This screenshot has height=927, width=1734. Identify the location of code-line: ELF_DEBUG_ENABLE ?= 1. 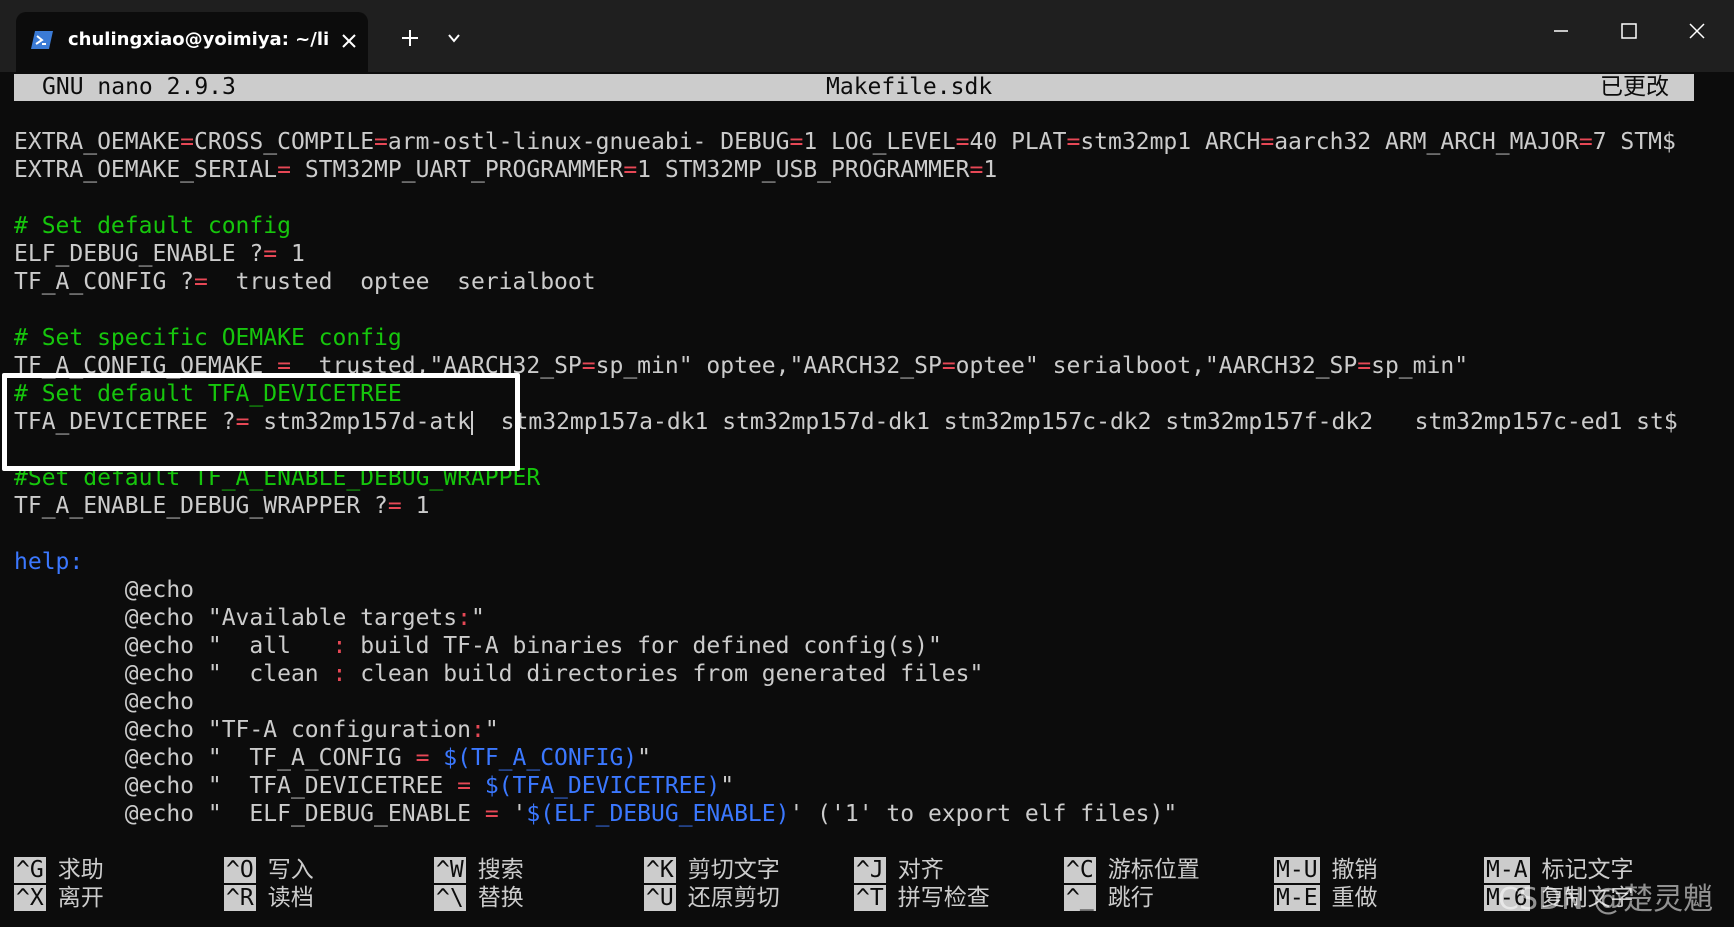
(159, 254).